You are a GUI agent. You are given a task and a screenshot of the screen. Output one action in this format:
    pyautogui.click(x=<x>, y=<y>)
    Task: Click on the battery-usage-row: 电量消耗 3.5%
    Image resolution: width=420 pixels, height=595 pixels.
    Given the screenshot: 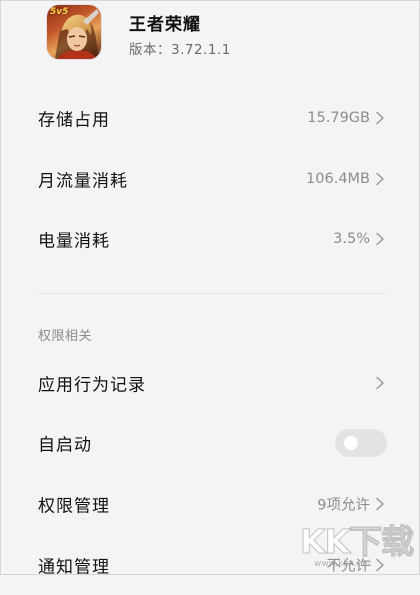 What is the action you would take?
    pyautogui.click(x=210, y=239)
    